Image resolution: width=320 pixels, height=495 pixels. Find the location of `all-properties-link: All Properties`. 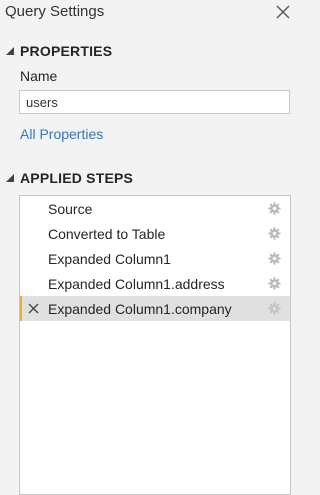

all-properties-link: All Properties is located at coordinates (61, 134).